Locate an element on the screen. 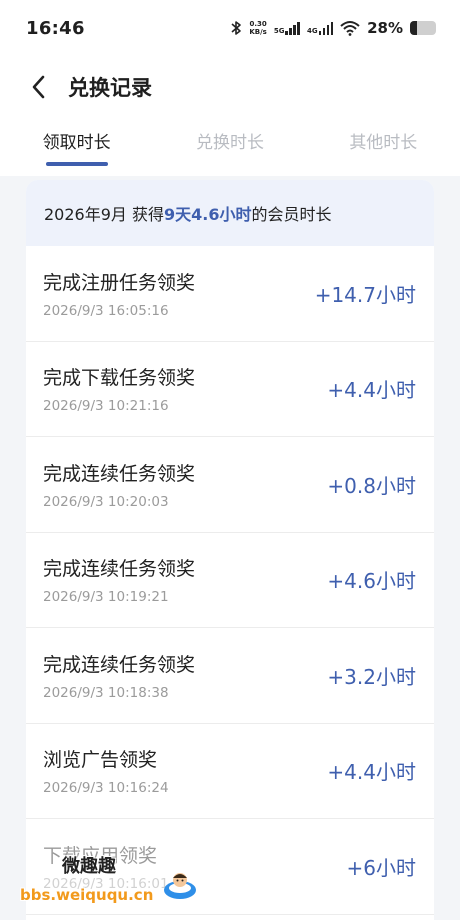 Image resolution: width=460 pixels, height=920 pixels. watermark: 微趣趣 bbs.weiququ.cn is located at coordinates (109, 878).